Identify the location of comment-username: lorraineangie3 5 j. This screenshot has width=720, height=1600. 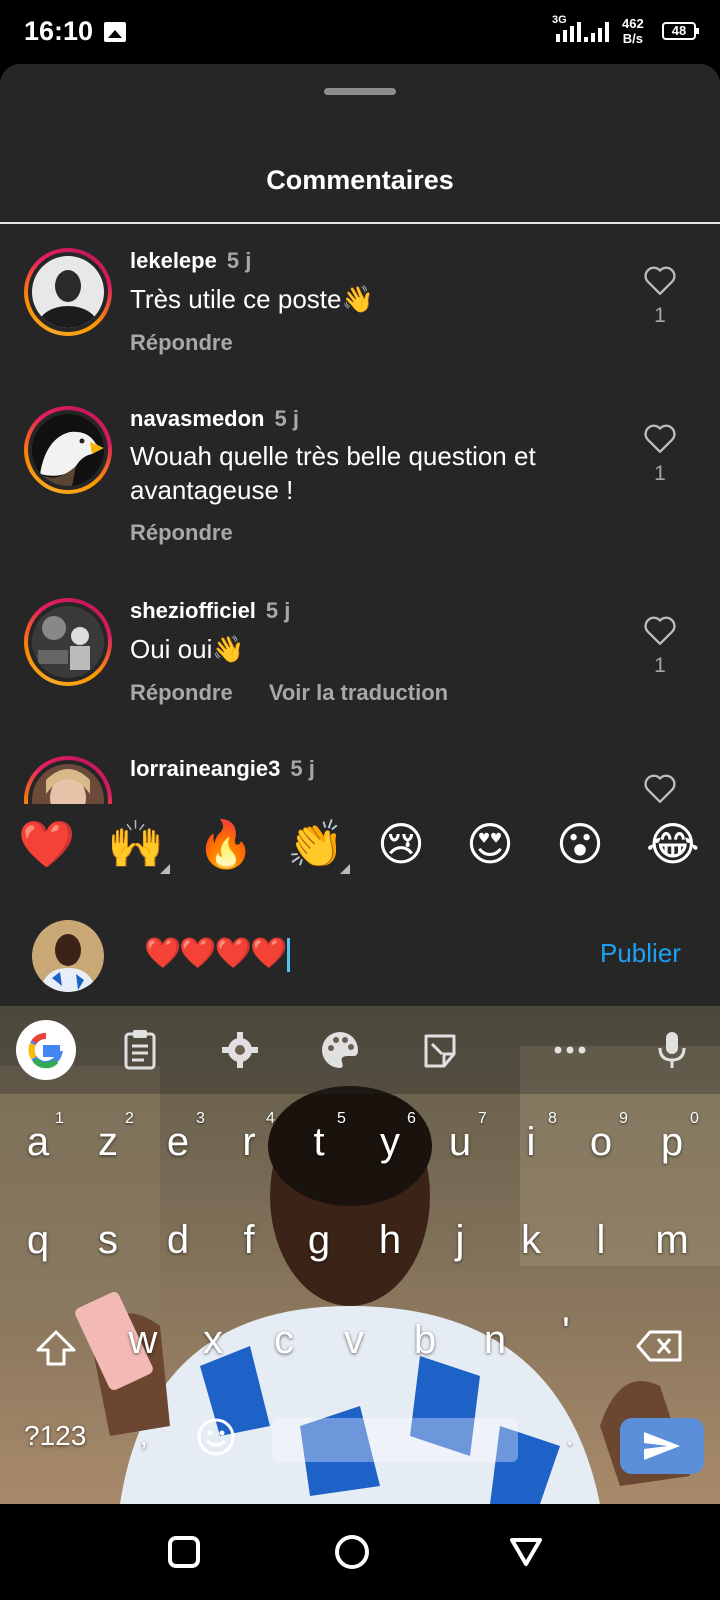
(222, 769).